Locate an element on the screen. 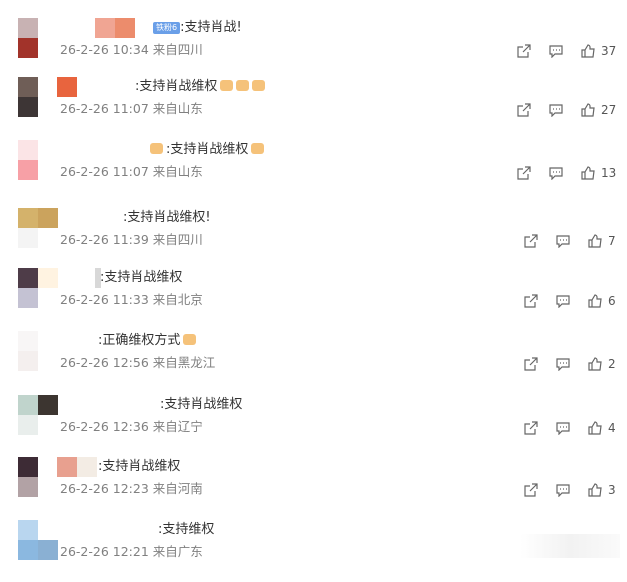 Image resolution: width=627 pixels, height=582 pixels. comment-row: 铁粉6:支持肖战! is located at coordinates (197, 28).